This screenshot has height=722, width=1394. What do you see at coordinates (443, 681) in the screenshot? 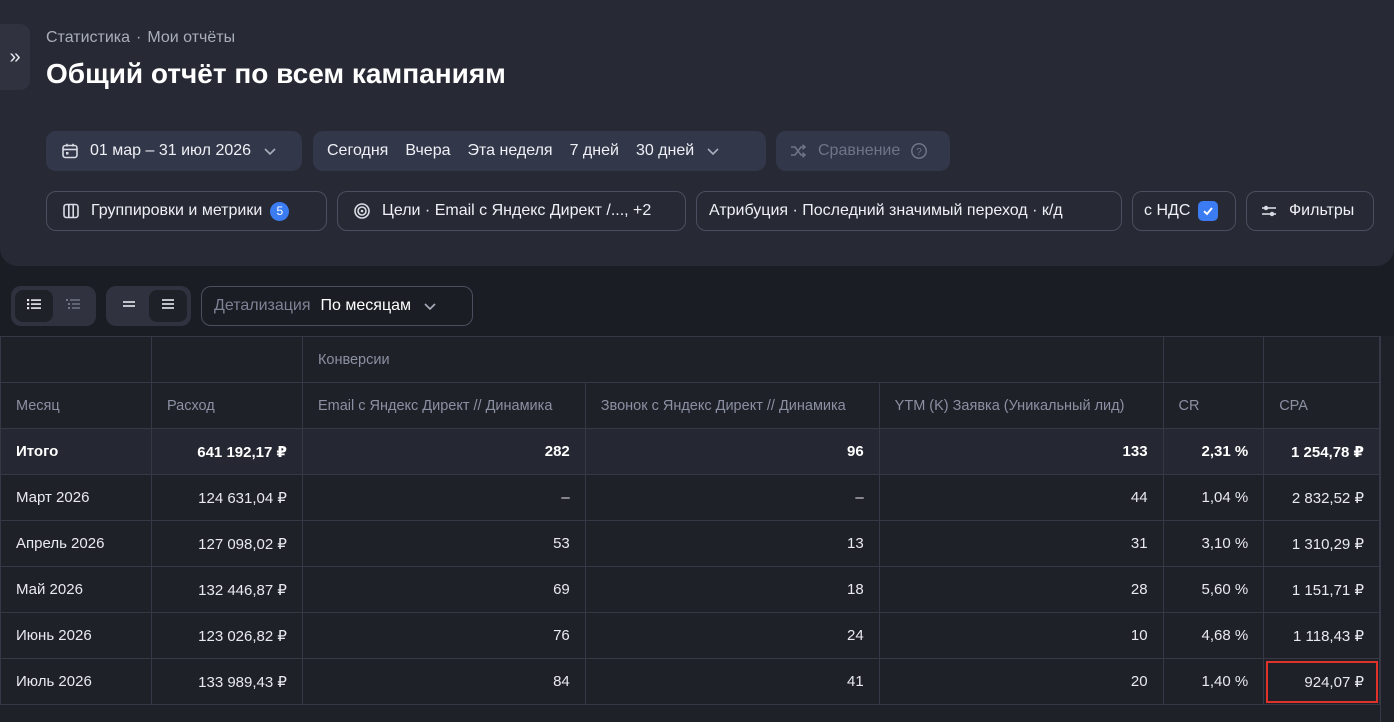
I see `table-cell: 84` at bounding box center [443, 681].